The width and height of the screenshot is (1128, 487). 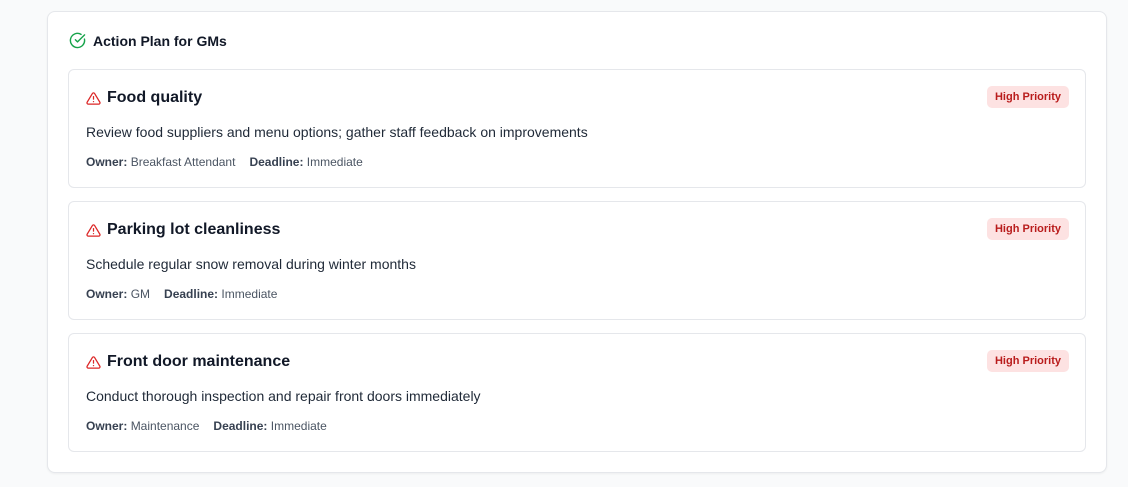 I want to click on action-title: Parking lot cleanliness, so click(x=194, y=229).